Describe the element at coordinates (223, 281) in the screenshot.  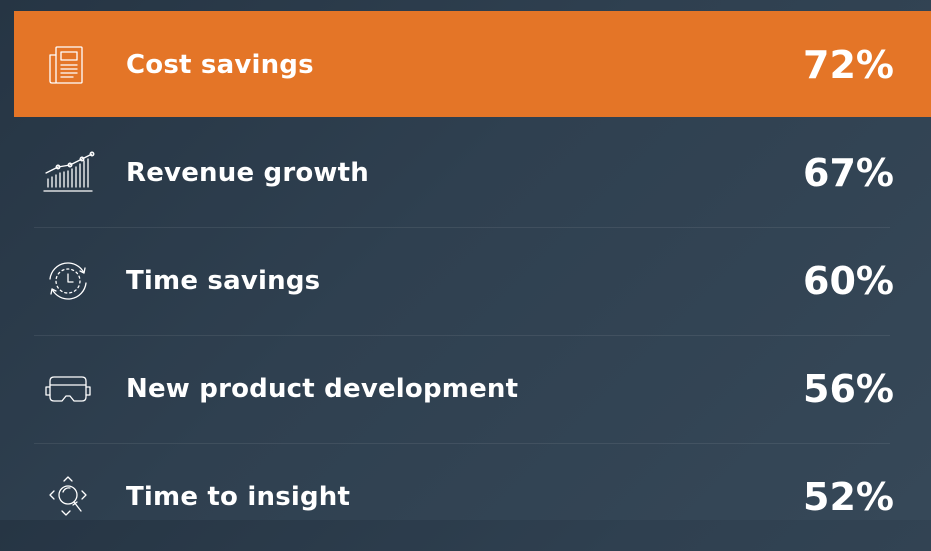
I see `stat-label: Time savings` at that location.